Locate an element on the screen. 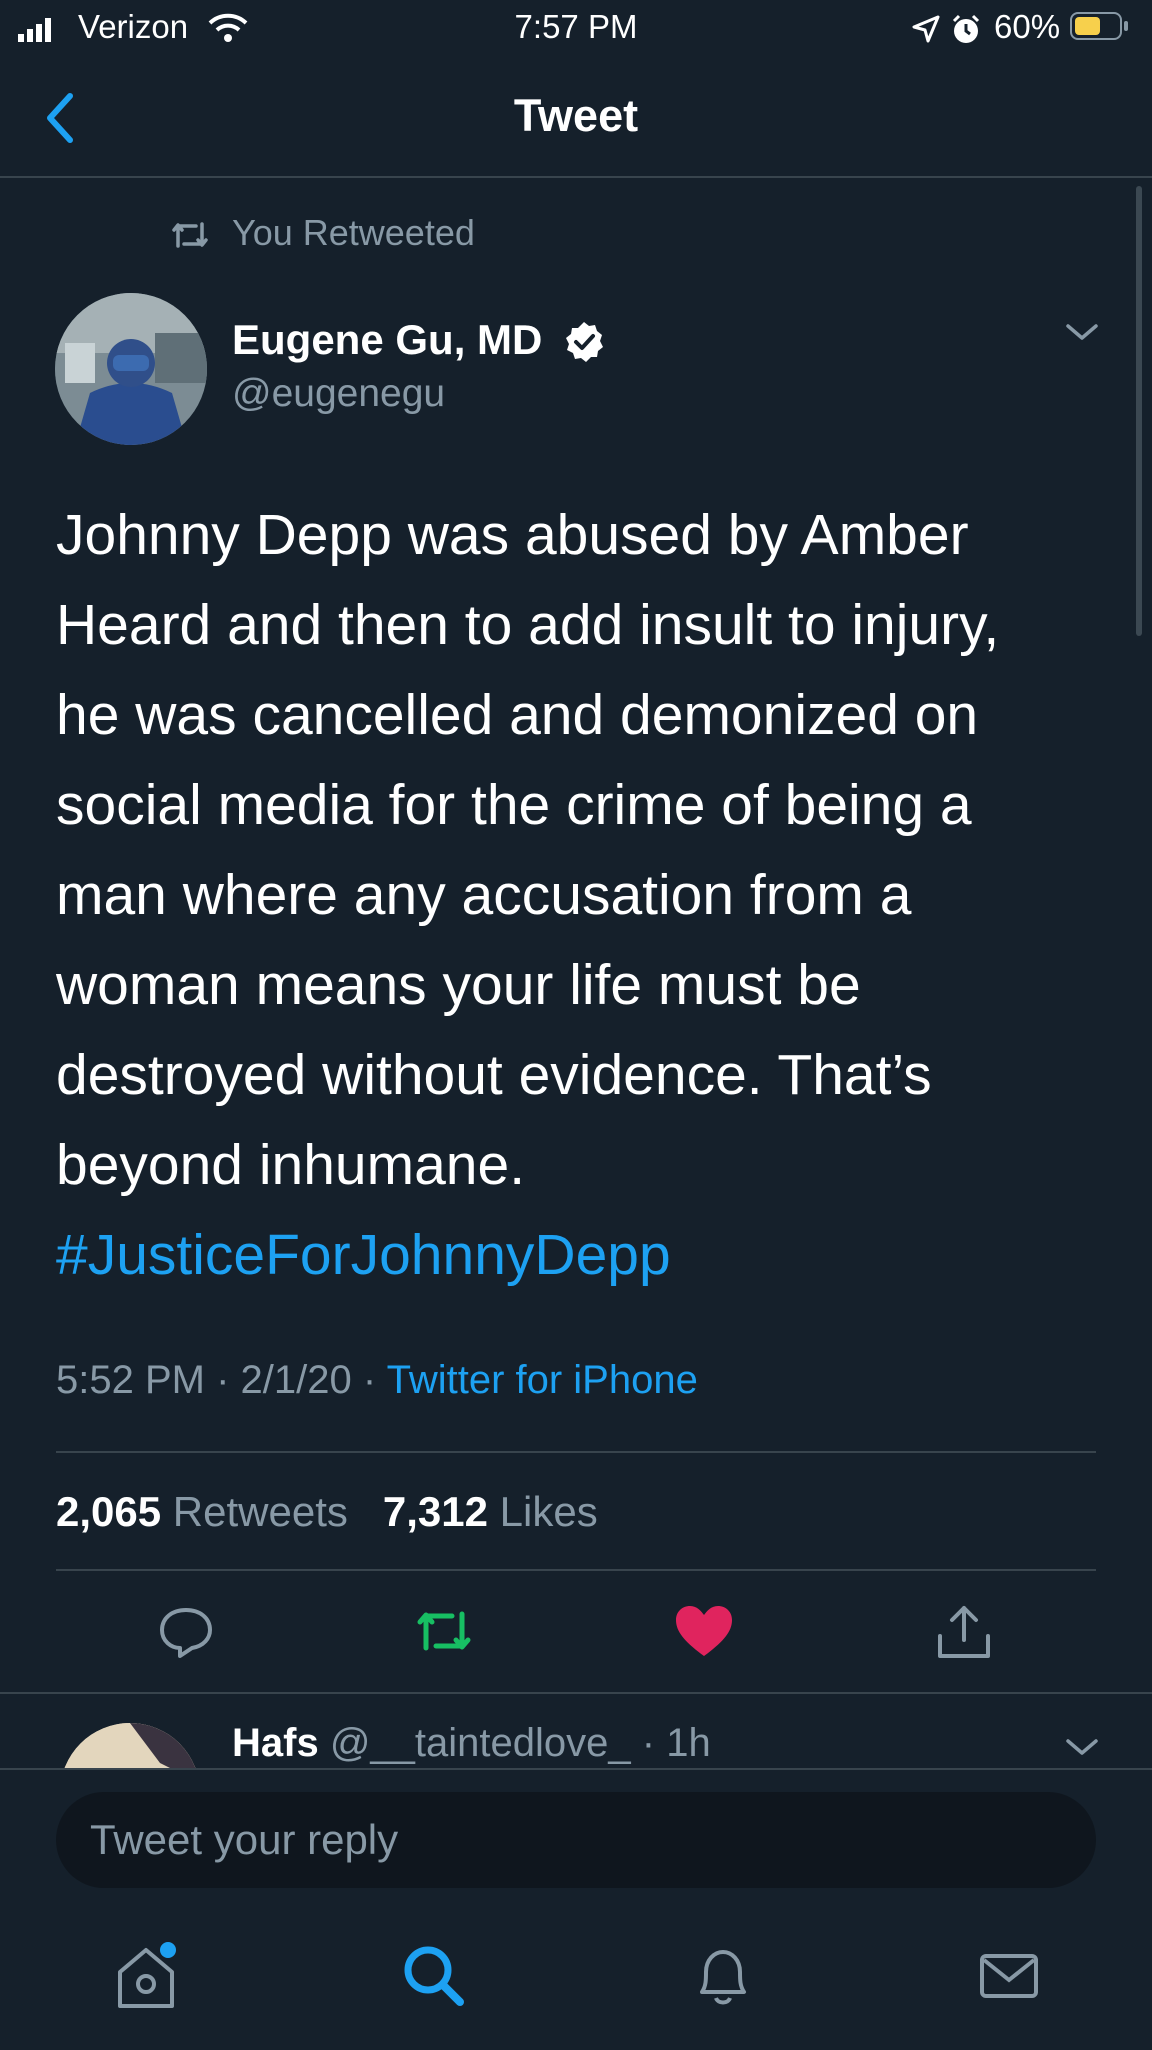 The width and height of the screenshot is (1152, 2050). retweets-label: Retweets is located at coordinates (260, 1511).